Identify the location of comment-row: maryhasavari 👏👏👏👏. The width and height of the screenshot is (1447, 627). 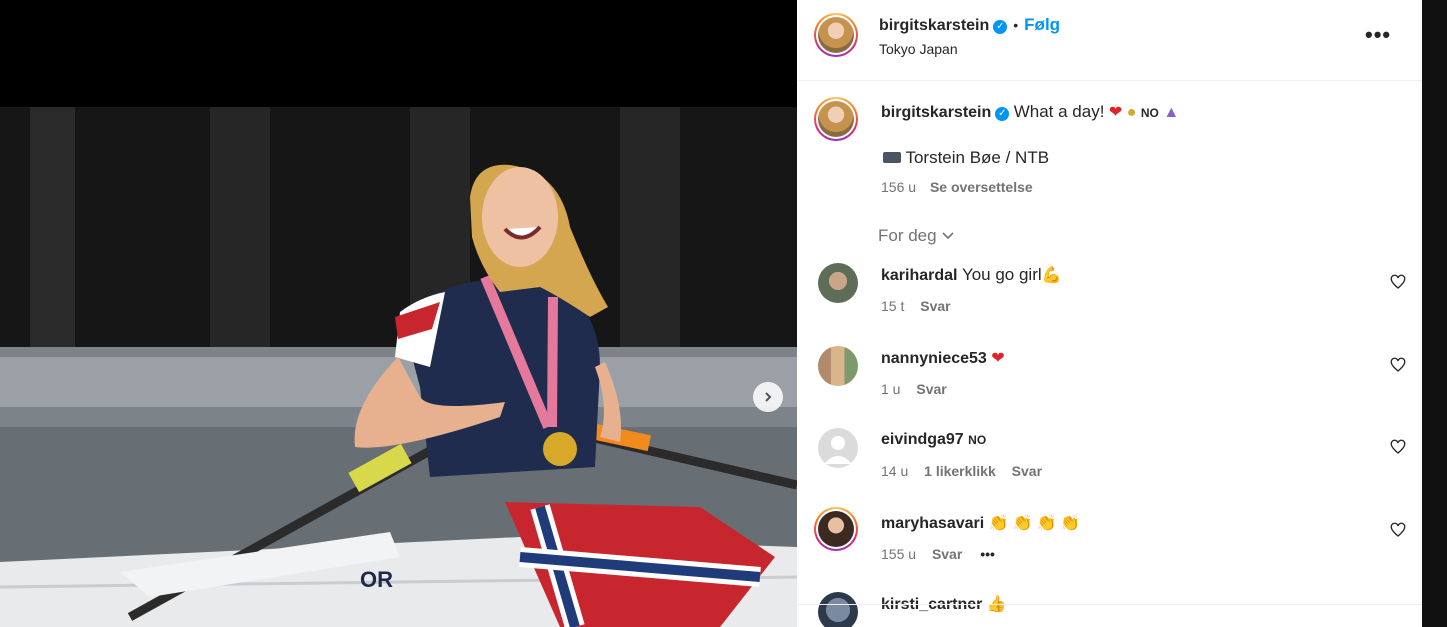
(982, 523).